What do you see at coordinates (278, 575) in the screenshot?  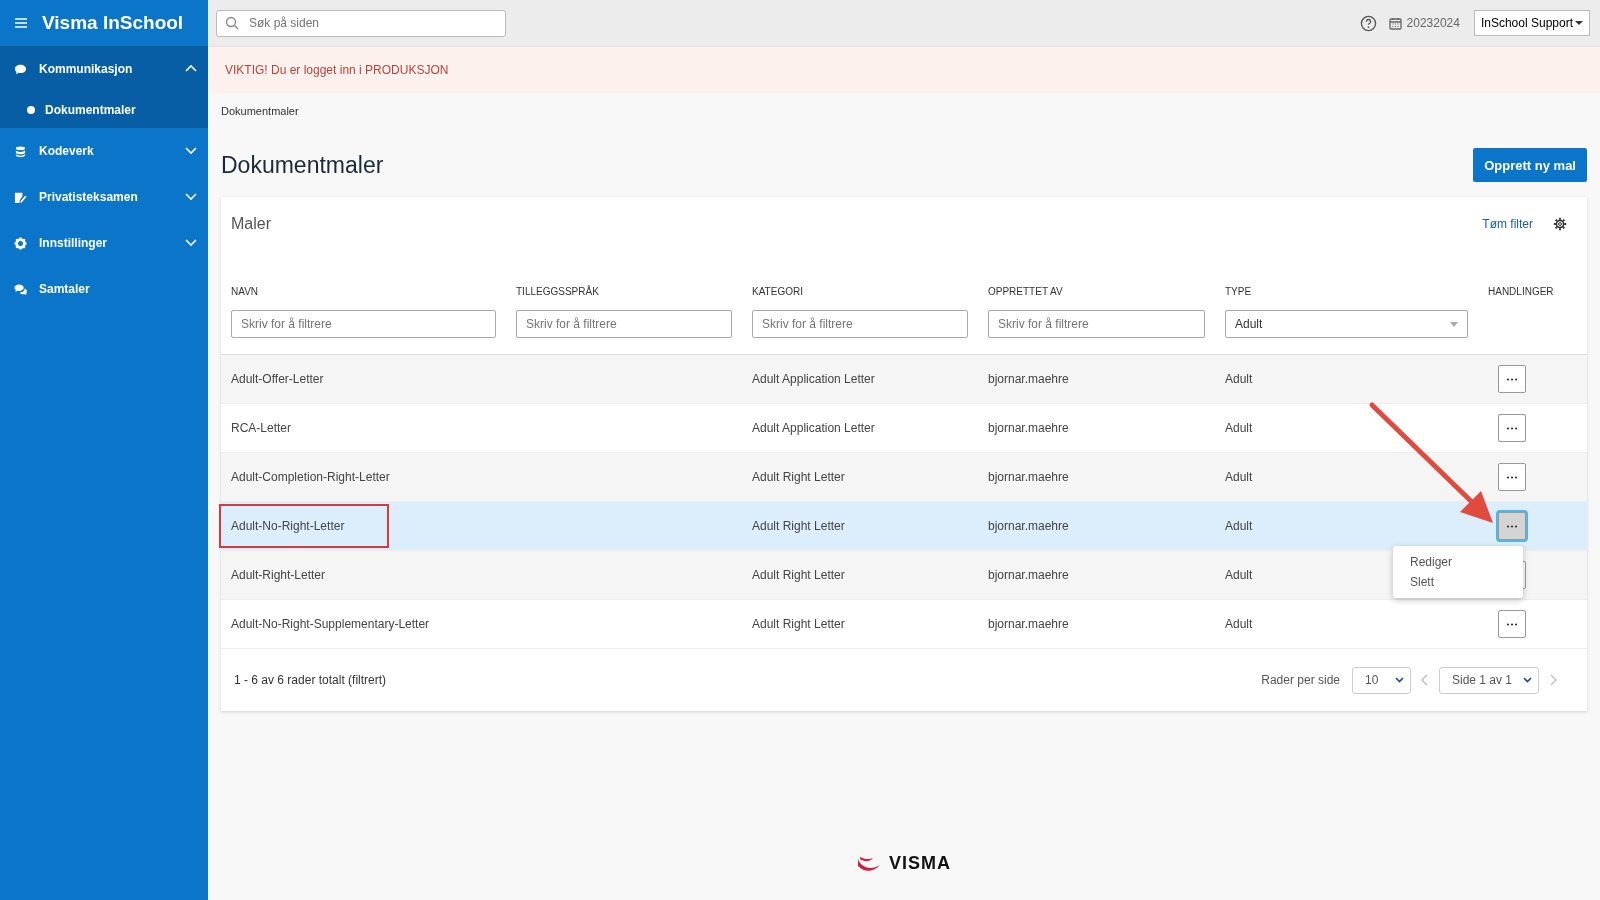 I see `table-cell: Adult-Right-Letter` at bounding box center [278, 575].